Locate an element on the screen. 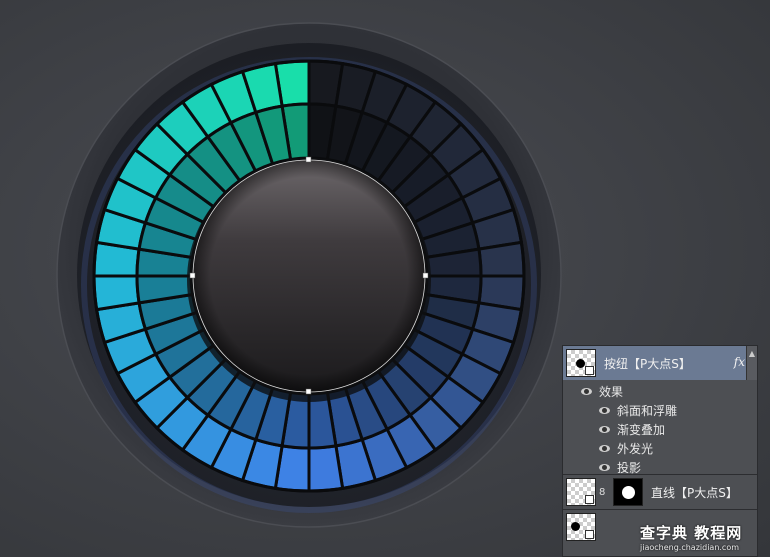 This screenshot has width=770, height=557. anchor-point-bottom is located at coordinates (308, 391).